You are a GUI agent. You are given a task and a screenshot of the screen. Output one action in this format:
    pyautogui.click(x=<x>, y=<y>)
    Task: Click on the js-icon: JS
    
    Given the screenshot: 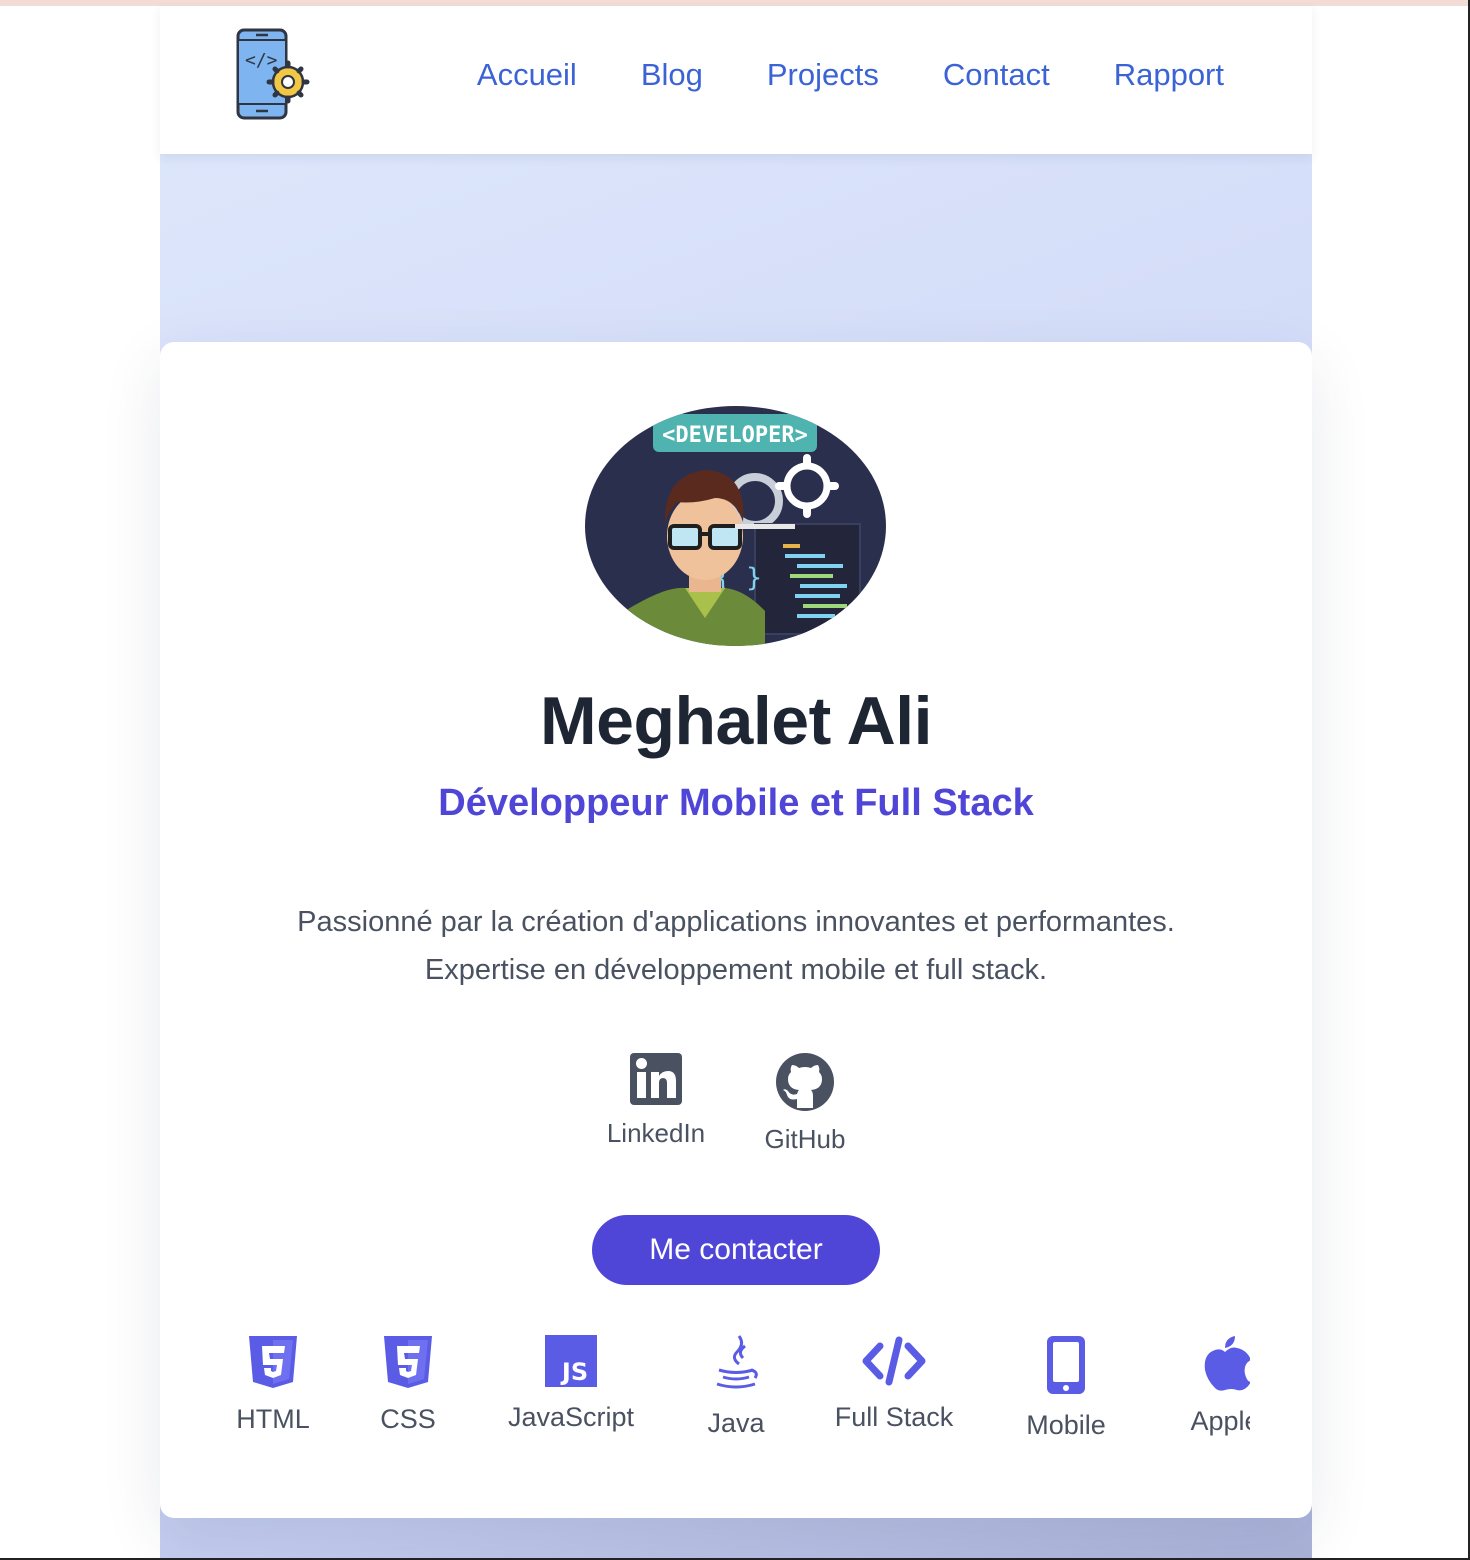 What is the action you would take?
    pyautogui.click(x=571, y=1361)
    